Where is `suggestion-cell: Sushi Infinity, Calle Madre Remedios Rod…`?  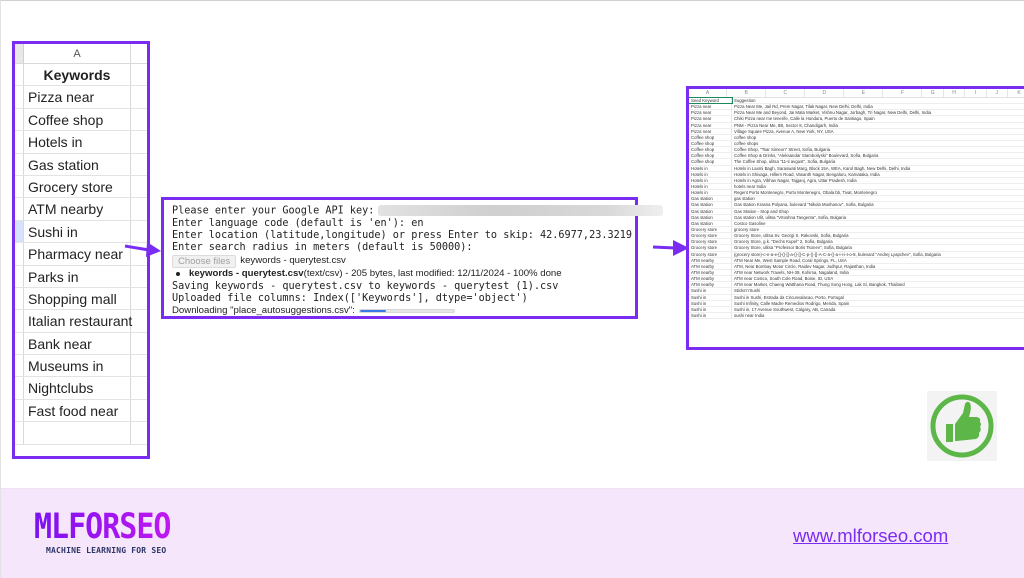
suggestion-cell: Sushi Infinity, Calle Madre Remedios Rod… is located at coordinates (878, 303).